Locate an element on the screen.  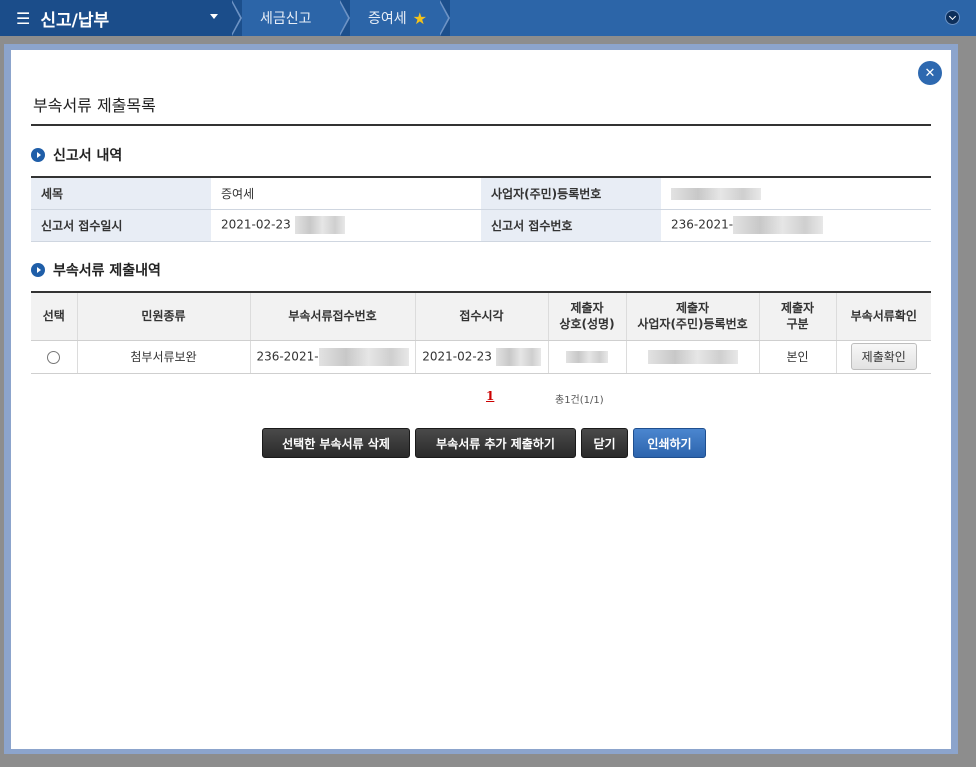
report-date-text: 2021-02-23 is located at coordinates (256, 224).